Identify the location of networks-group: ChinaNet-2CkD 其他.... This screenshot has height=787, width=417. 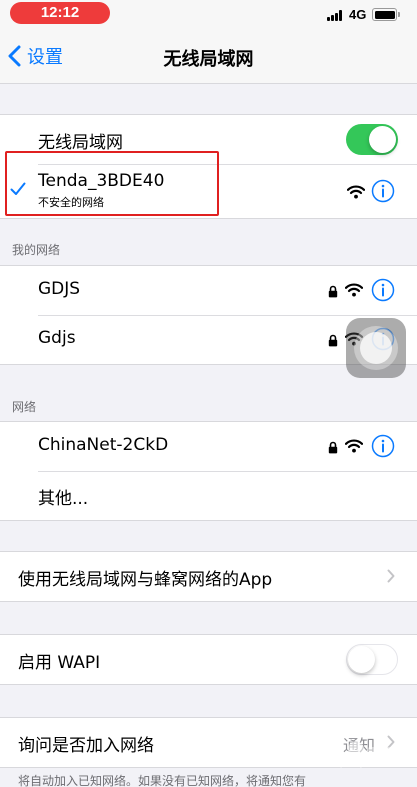
(208, 471).